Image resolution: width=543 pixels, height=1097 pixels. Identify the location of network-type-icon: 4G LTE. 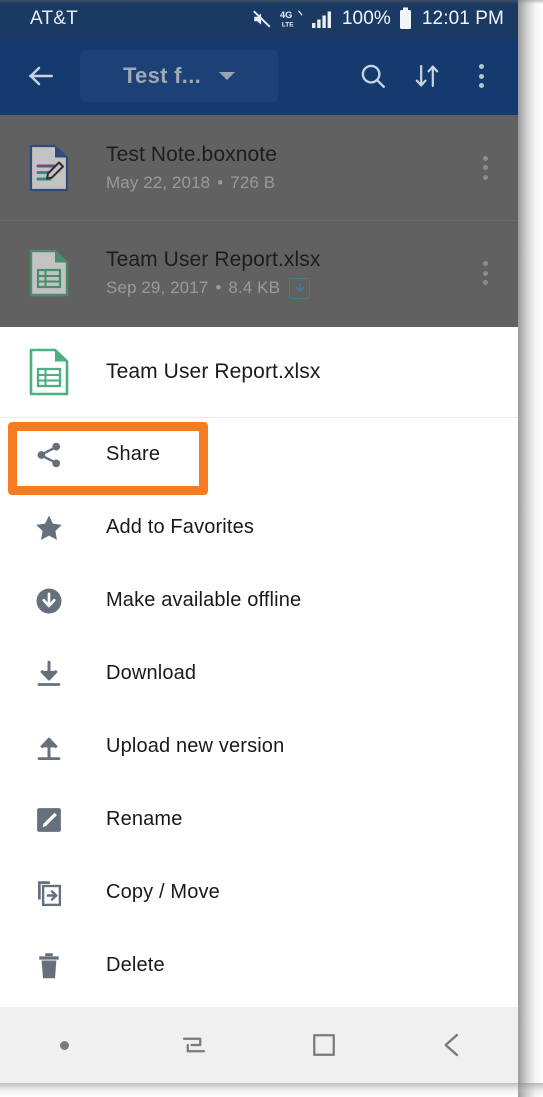
(292, 19).